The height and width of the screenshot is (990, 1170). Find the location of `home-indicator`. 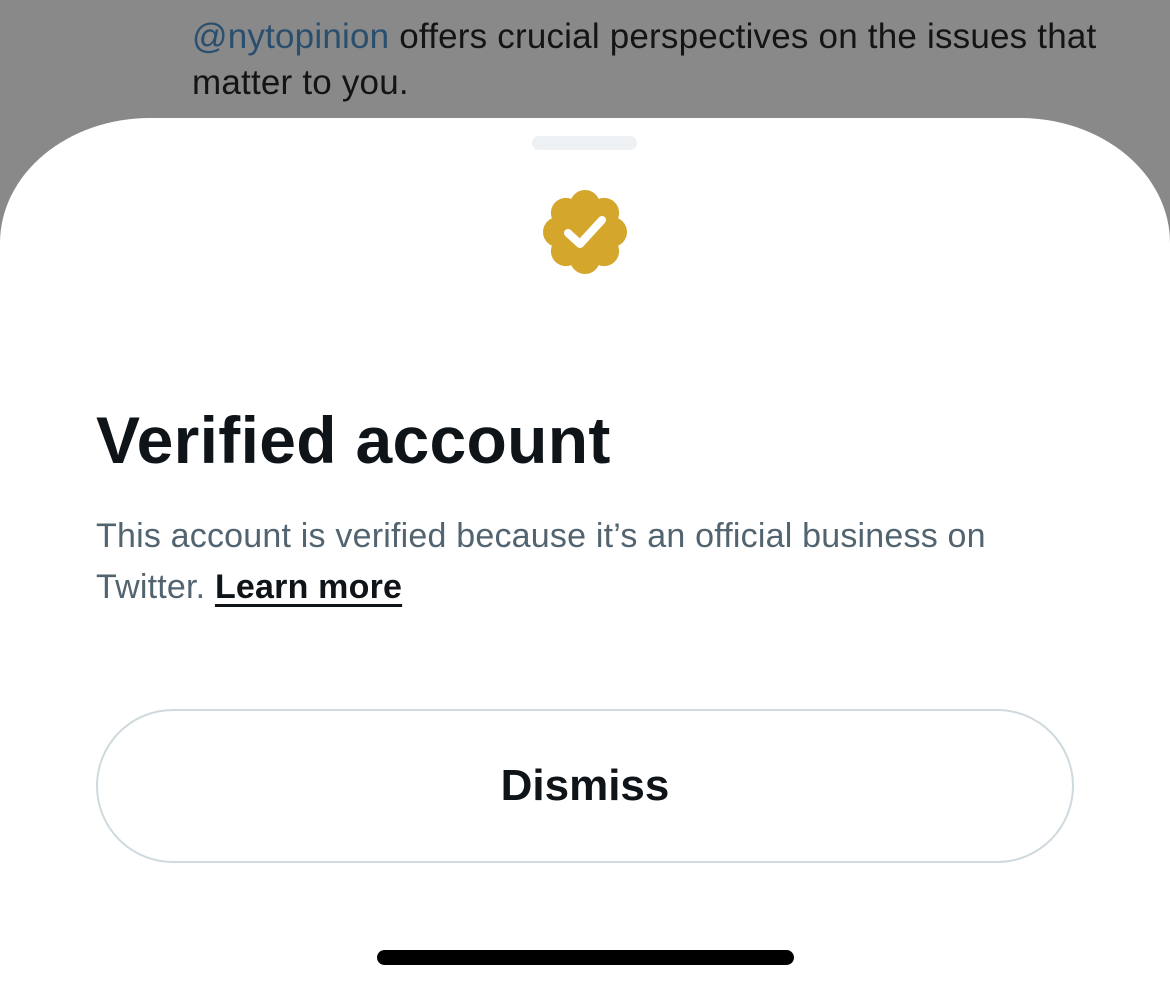

home-indicator is located at coordinates (585, 957).